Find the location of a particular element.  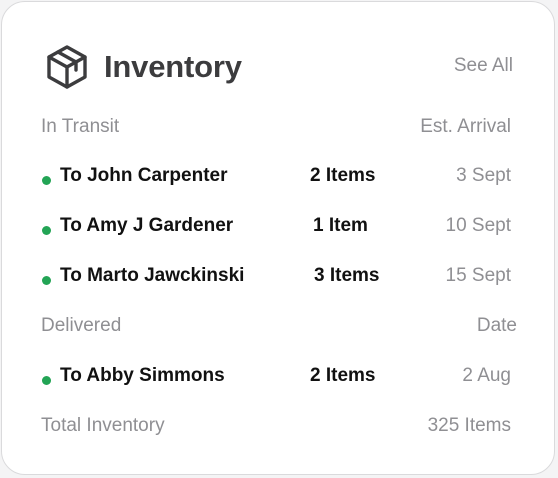

total-inventory-value: 325 Items is located at coordinates (469, 425).